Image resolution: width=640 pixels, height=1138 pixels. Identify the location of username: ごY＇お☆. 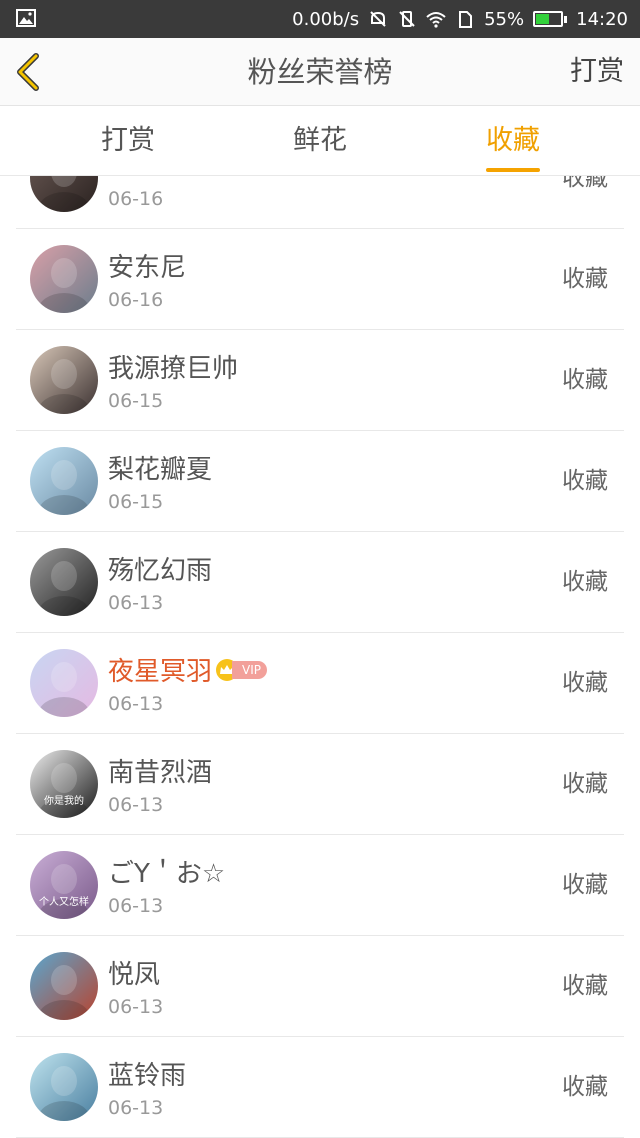
(167, 874).